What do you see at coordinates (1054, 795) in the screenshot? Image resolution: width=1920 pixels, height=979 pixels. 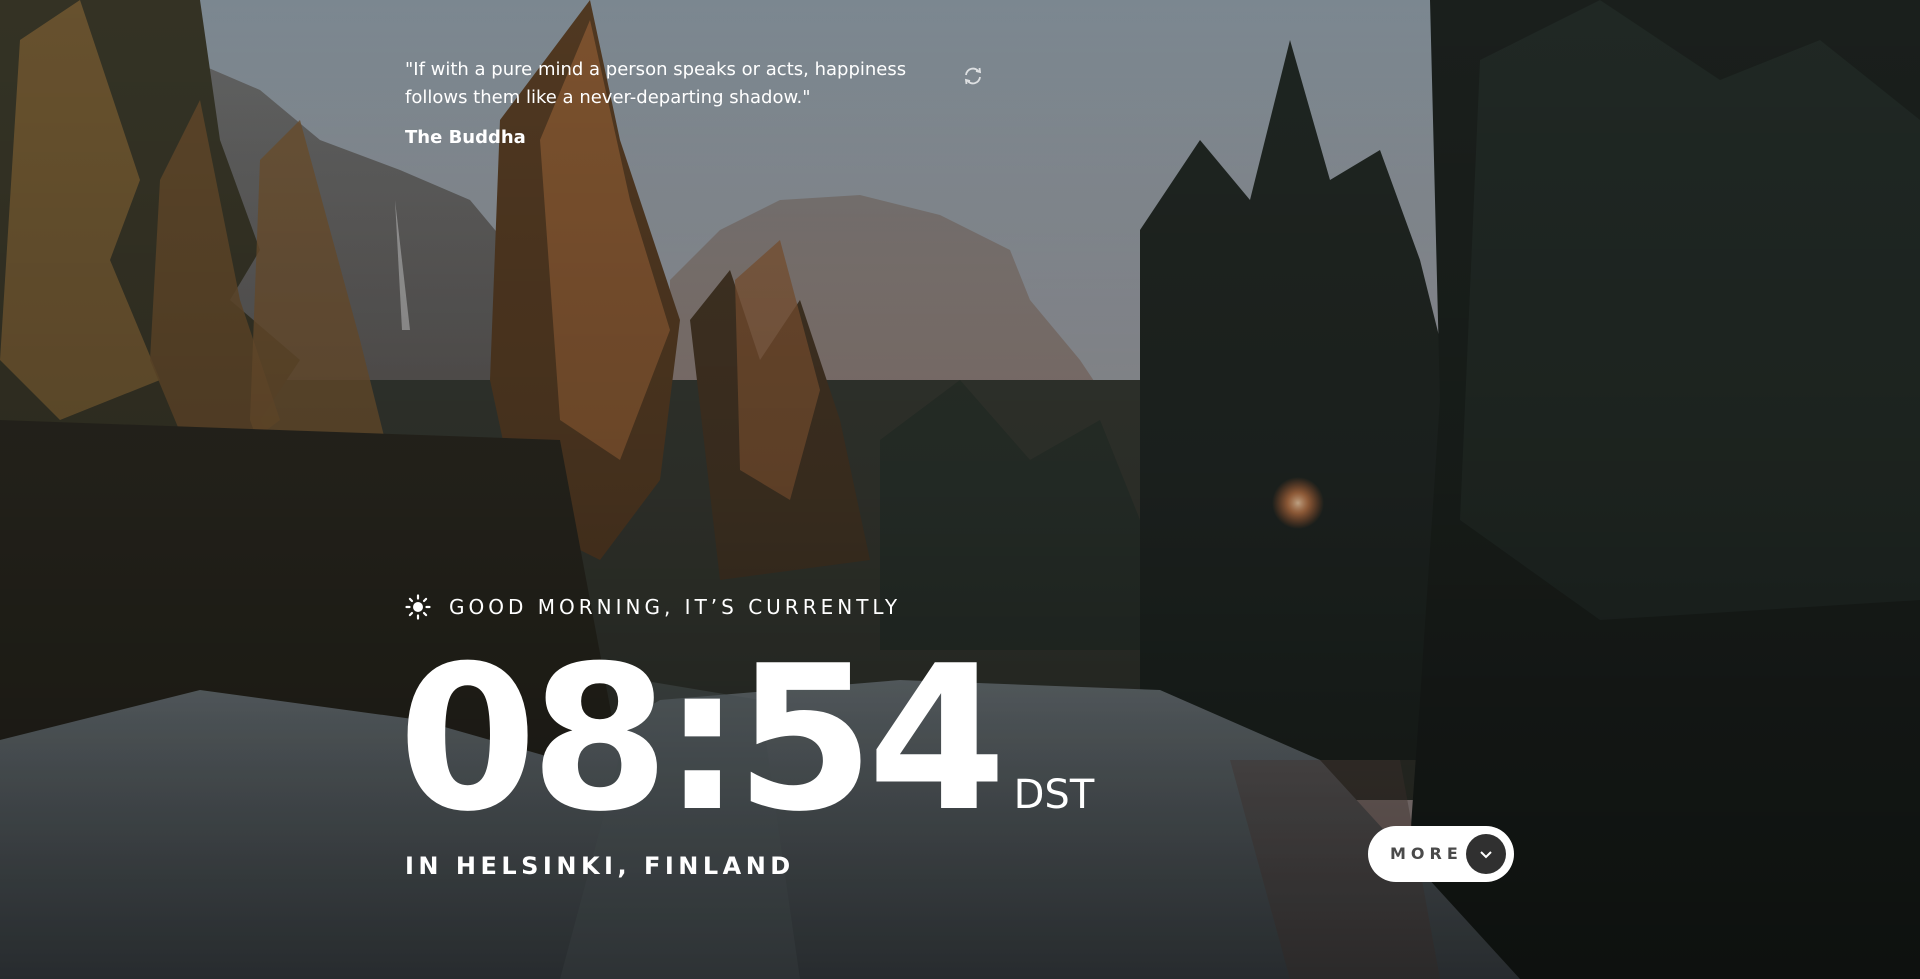 I see `clock-timezone: DST` at bounding box center [1054, 795].